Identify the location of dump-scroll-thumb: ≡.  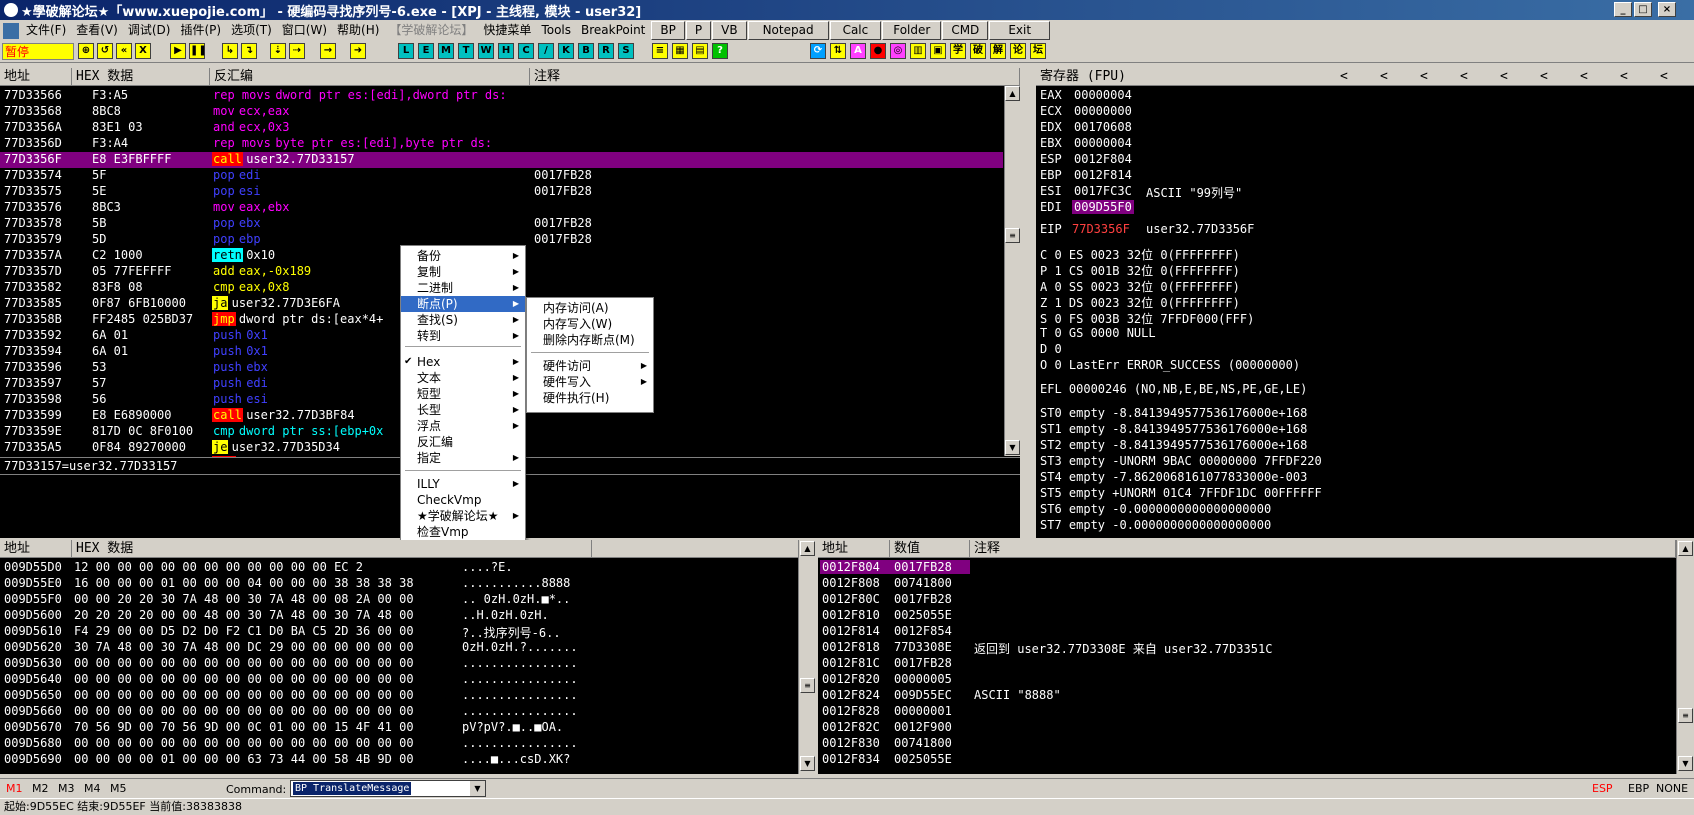
(807, 685).